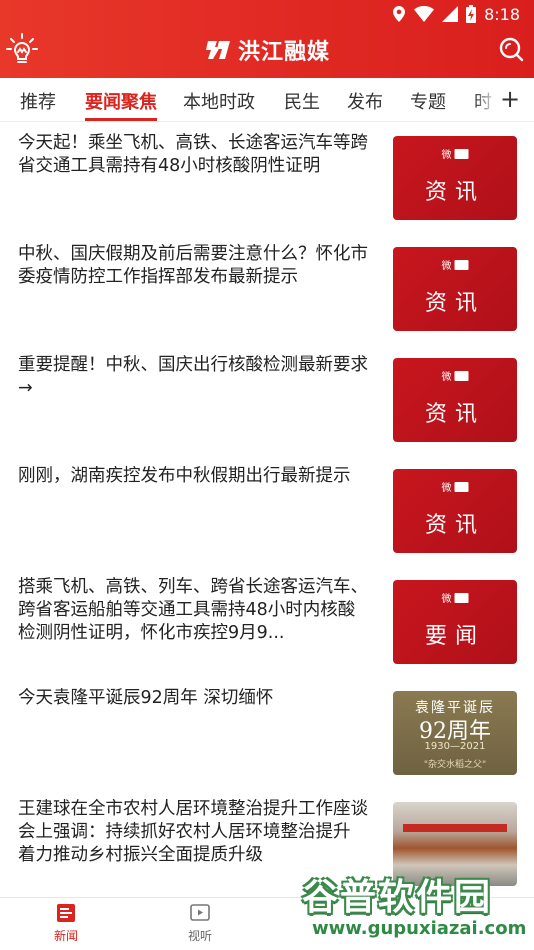 Image resolution: width=534 pixels, height=950 pixels. I want to click on app-header: 8:18 洪江融媒, so click(267, 39).